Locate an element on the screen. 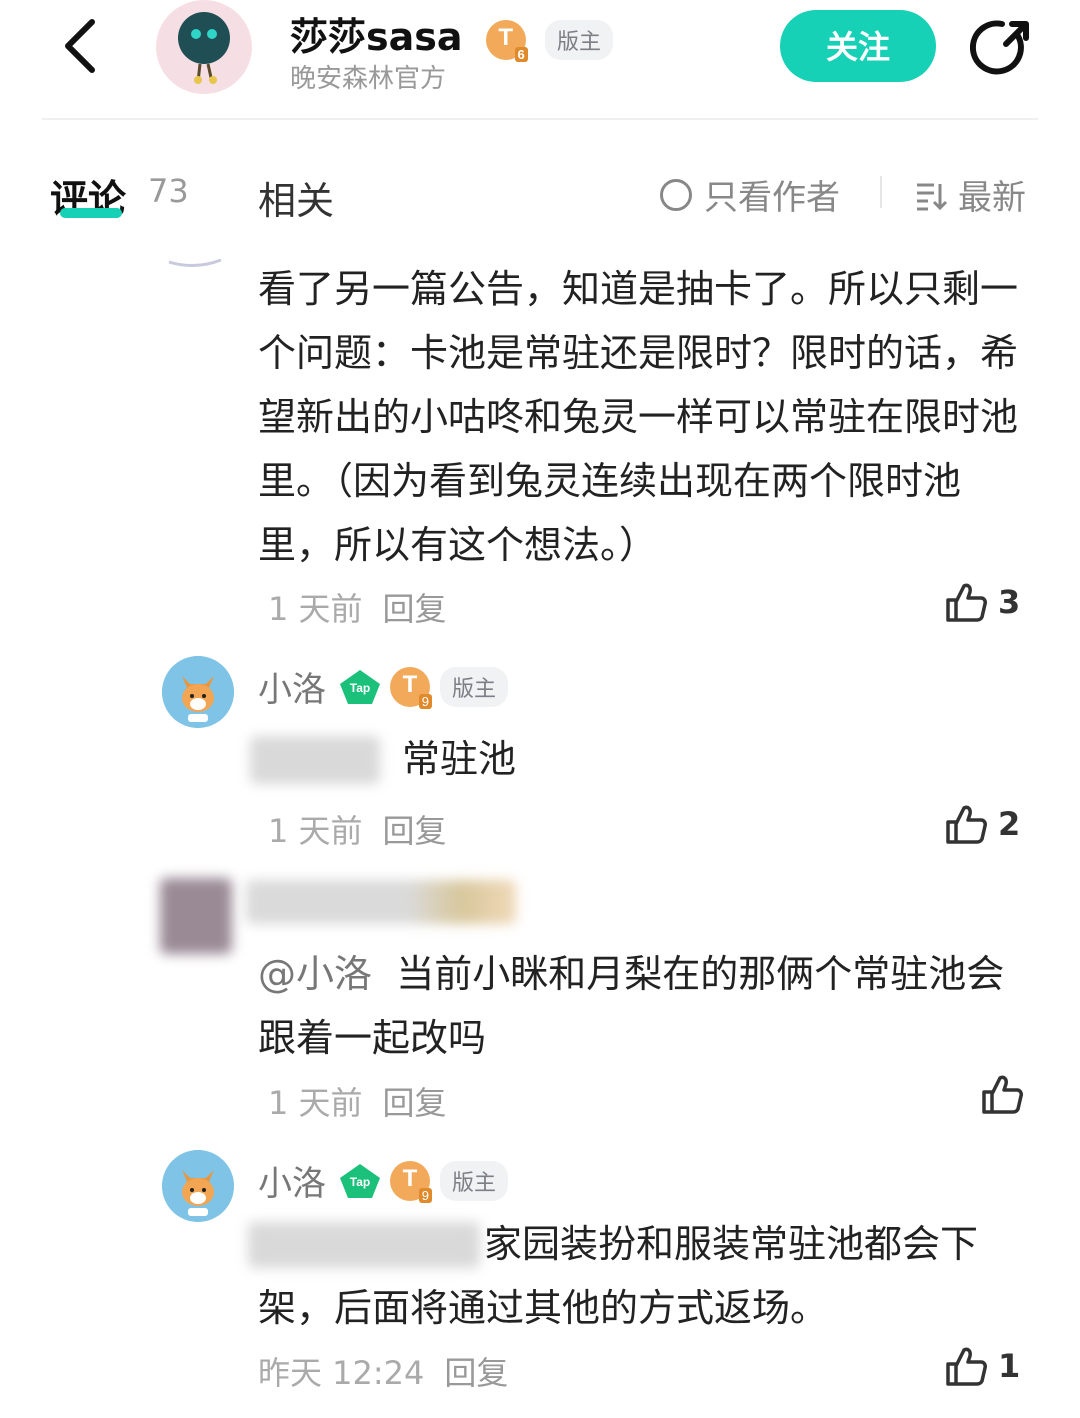 This screenshot has width=1080, height=1418. author-name: 莎莎sasa is located at coordinates (376, 37).